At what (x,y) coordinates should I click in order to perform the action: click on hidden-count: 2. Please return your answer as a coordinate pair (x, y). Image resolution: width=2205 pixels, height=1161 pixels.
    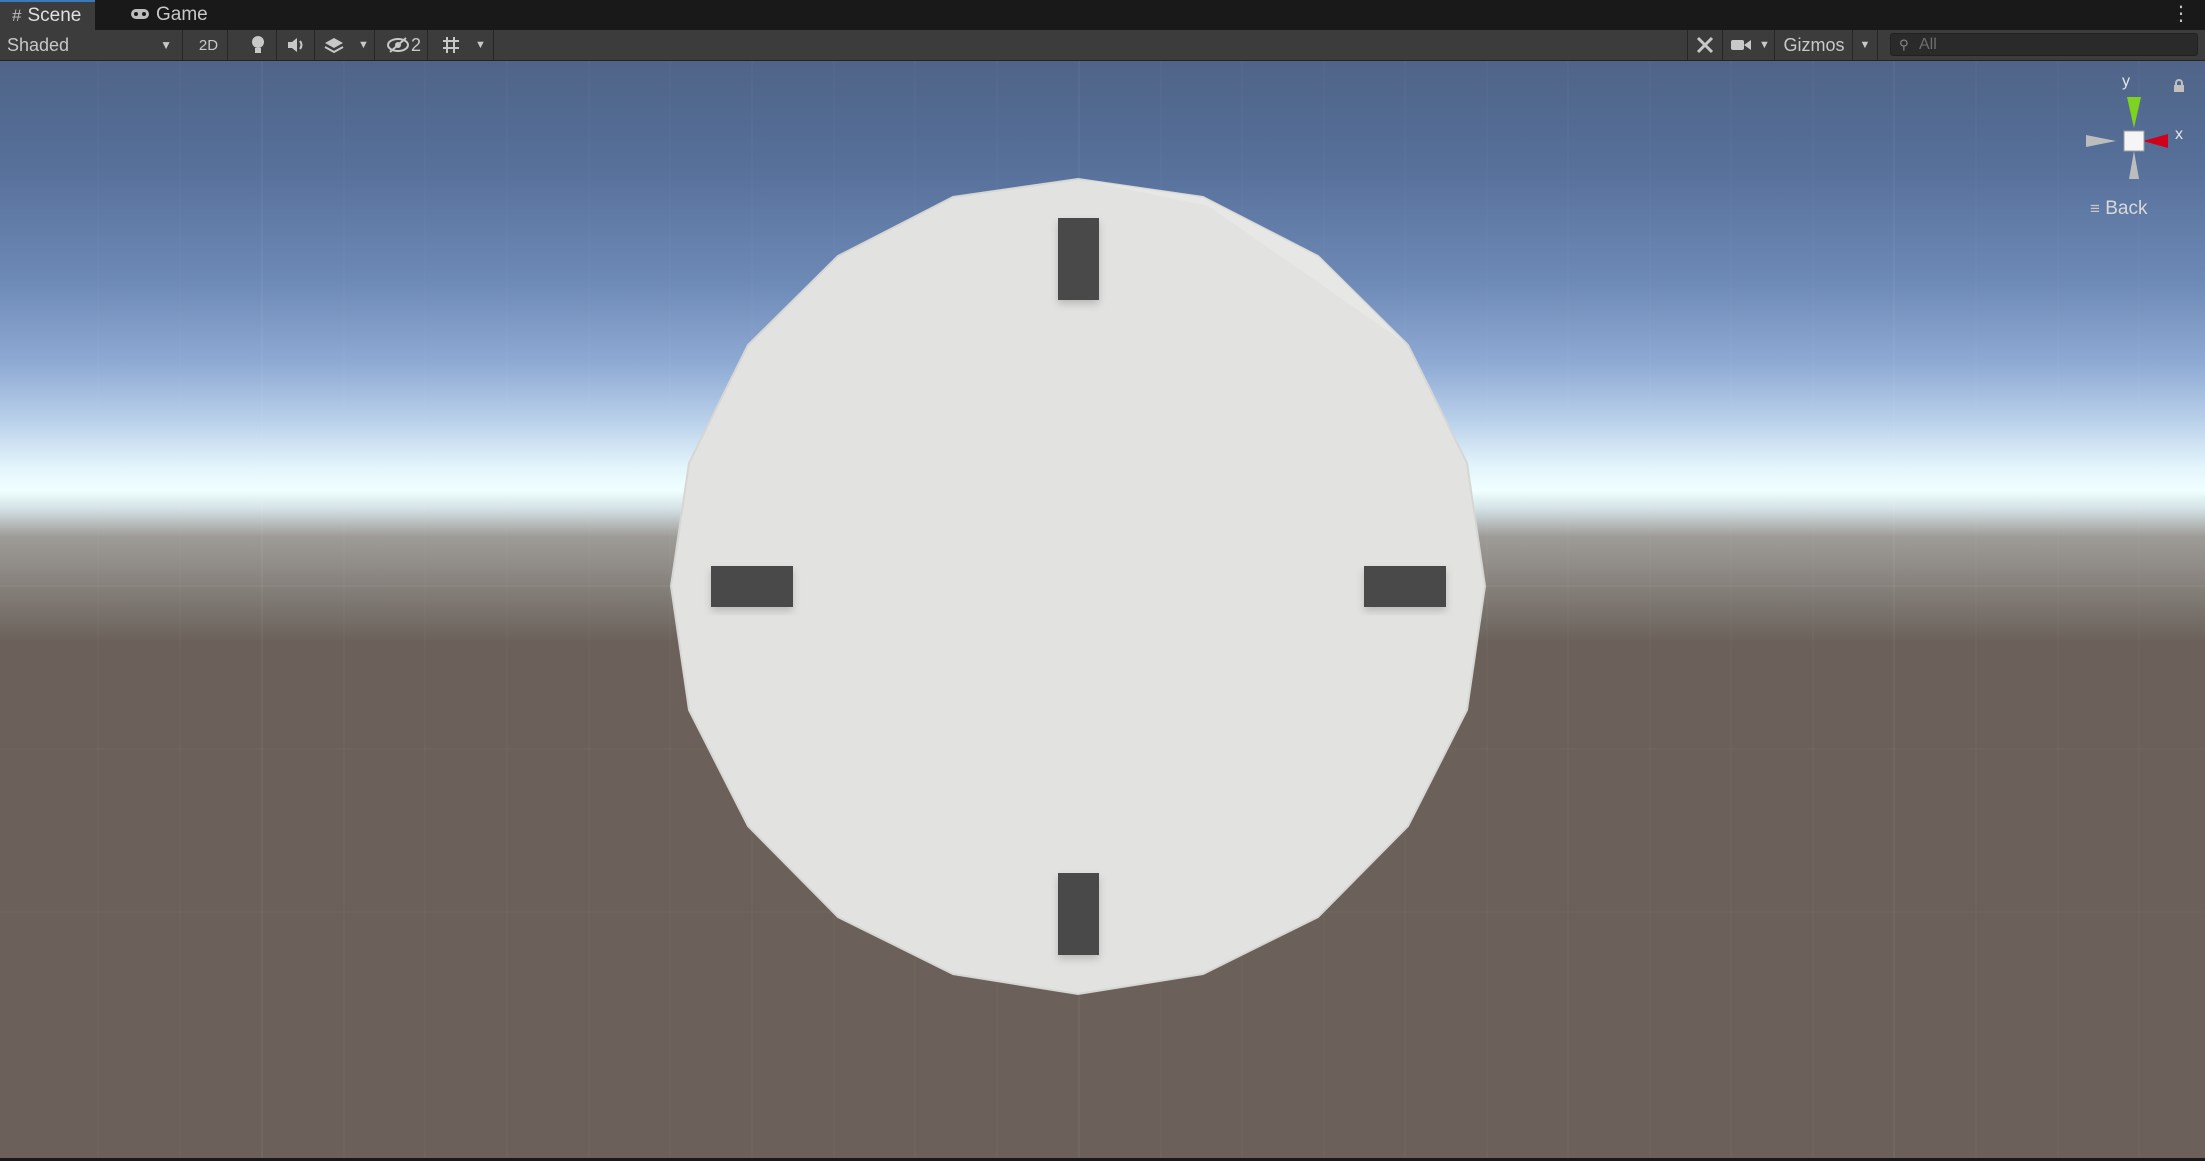
    Looking at the image, I should click on (415, 44).